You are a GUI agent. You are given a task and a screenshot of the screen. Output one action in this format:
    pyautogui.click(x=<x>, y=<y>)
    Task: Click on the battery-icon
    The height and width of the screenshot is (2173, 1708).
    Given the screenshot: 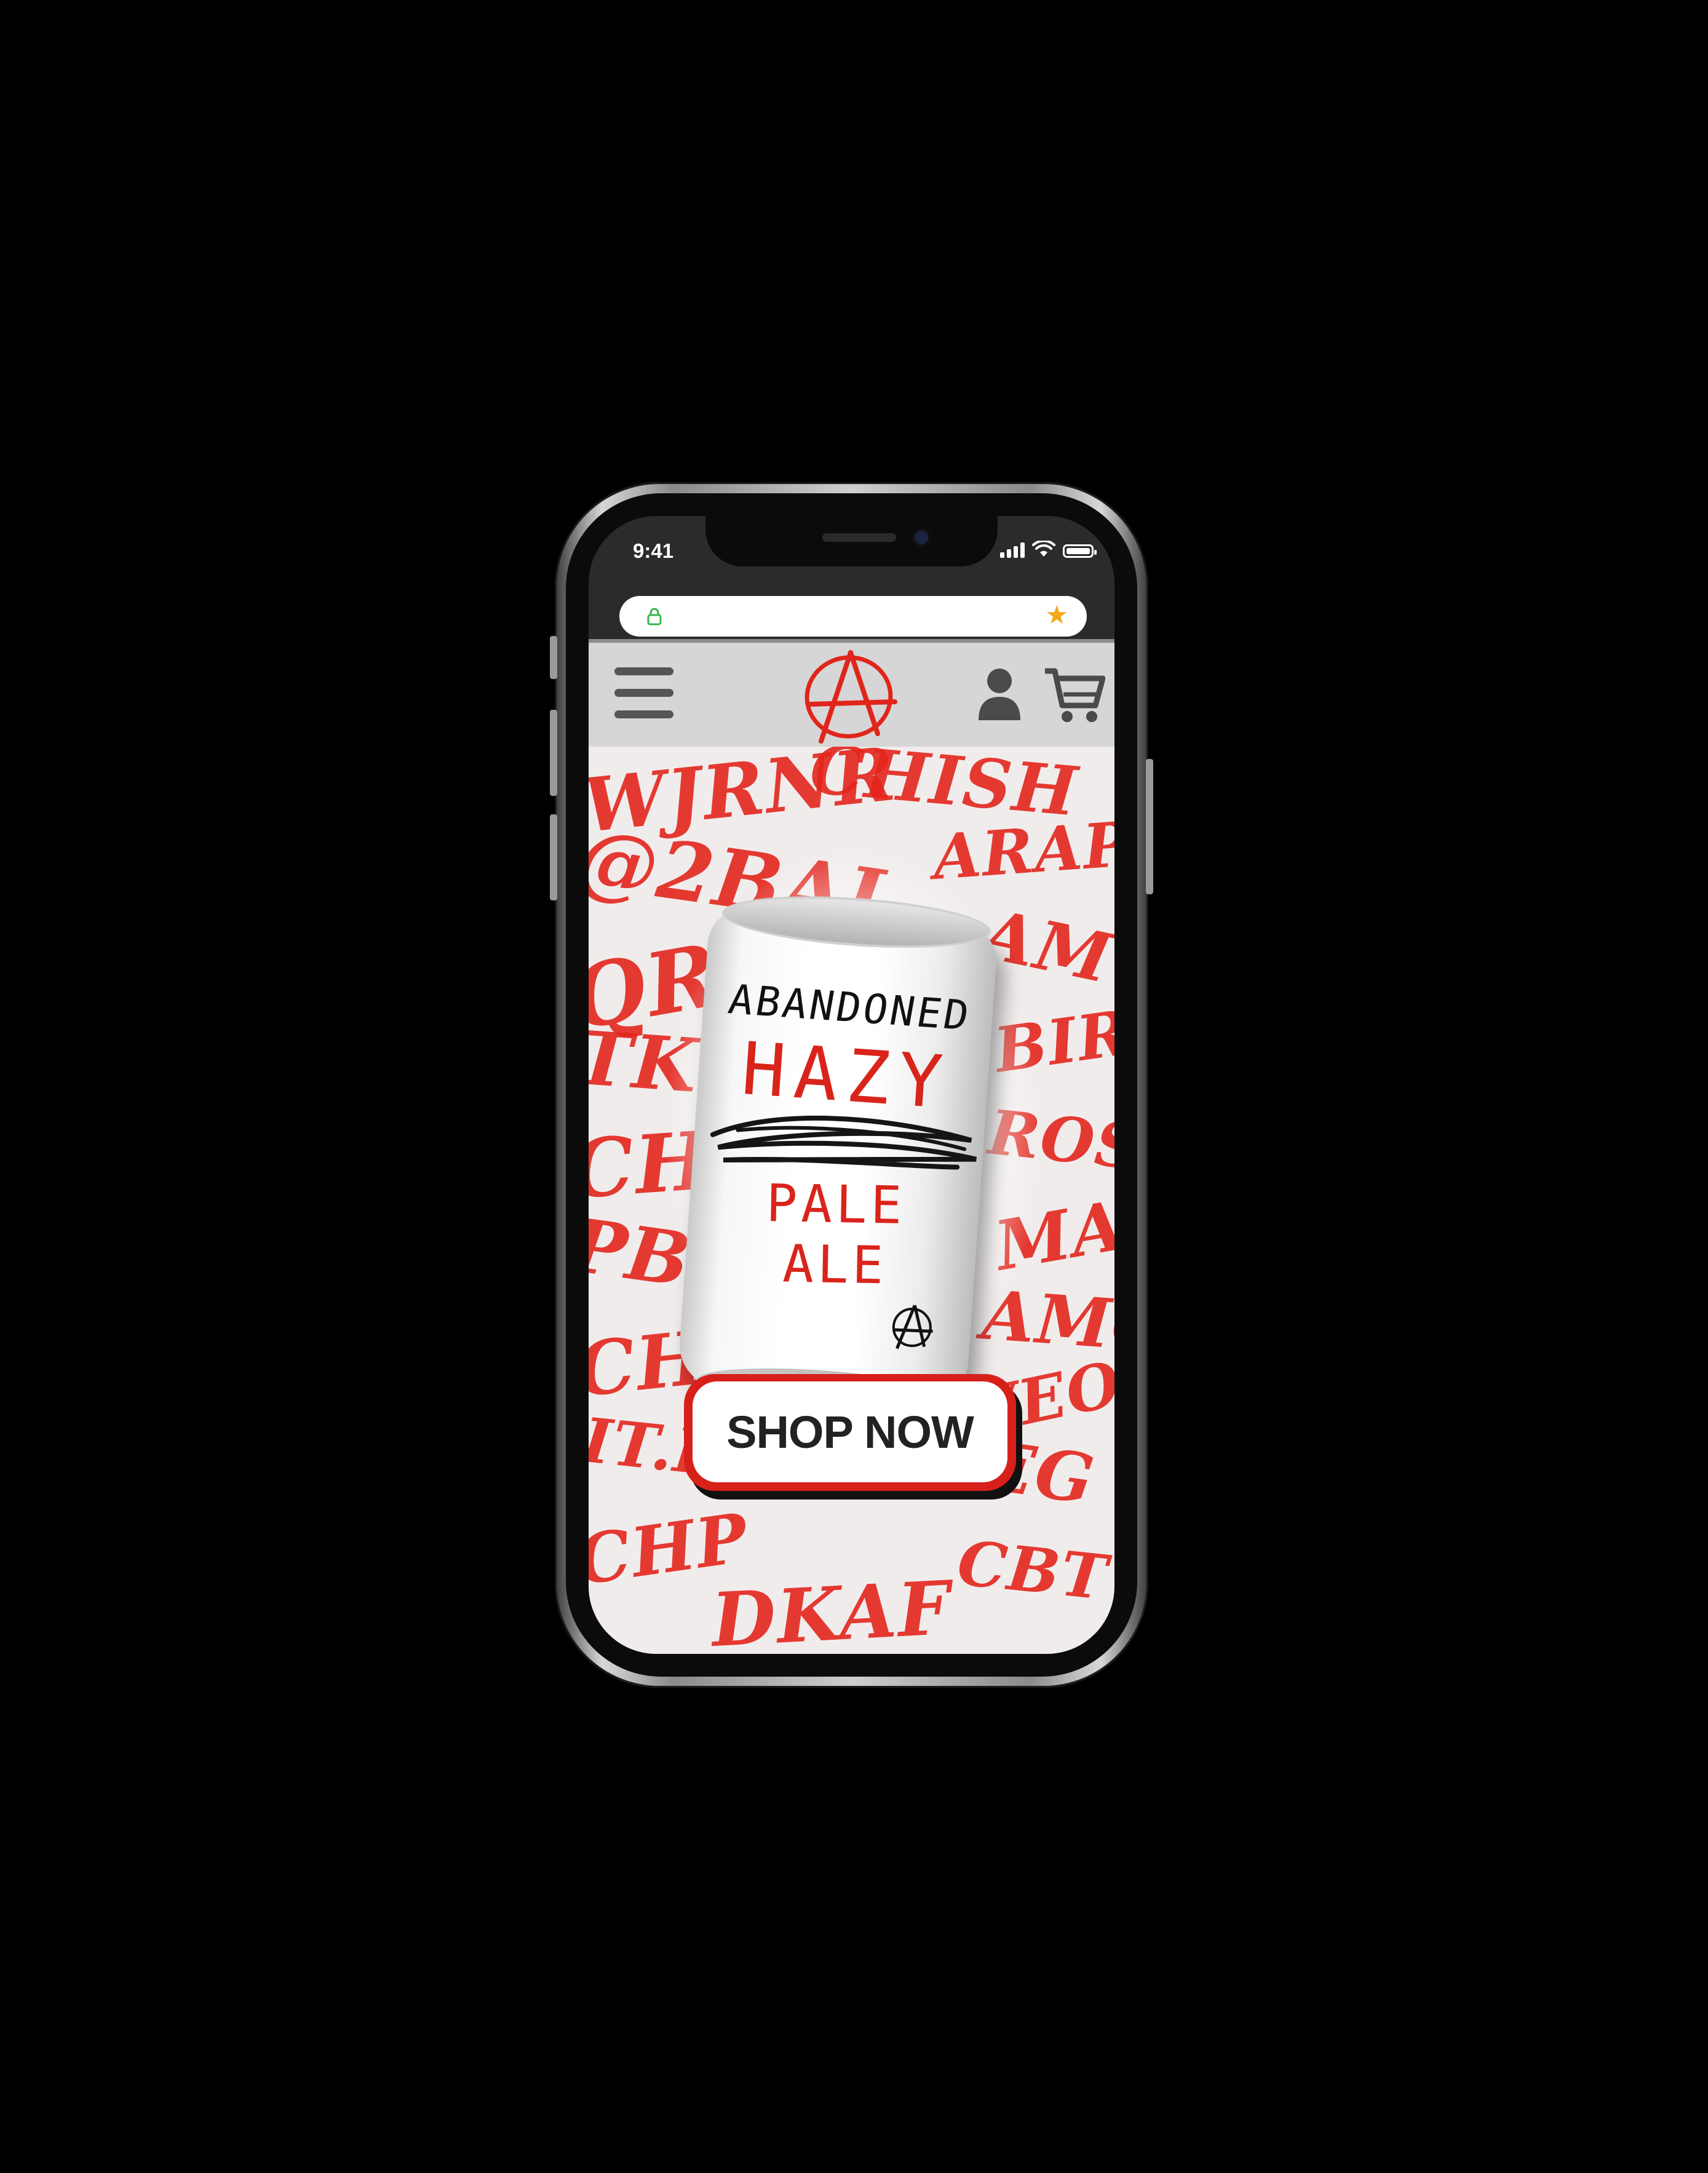 What is the action you would take?
    pyautogui.click(x=1080, y=551)
    